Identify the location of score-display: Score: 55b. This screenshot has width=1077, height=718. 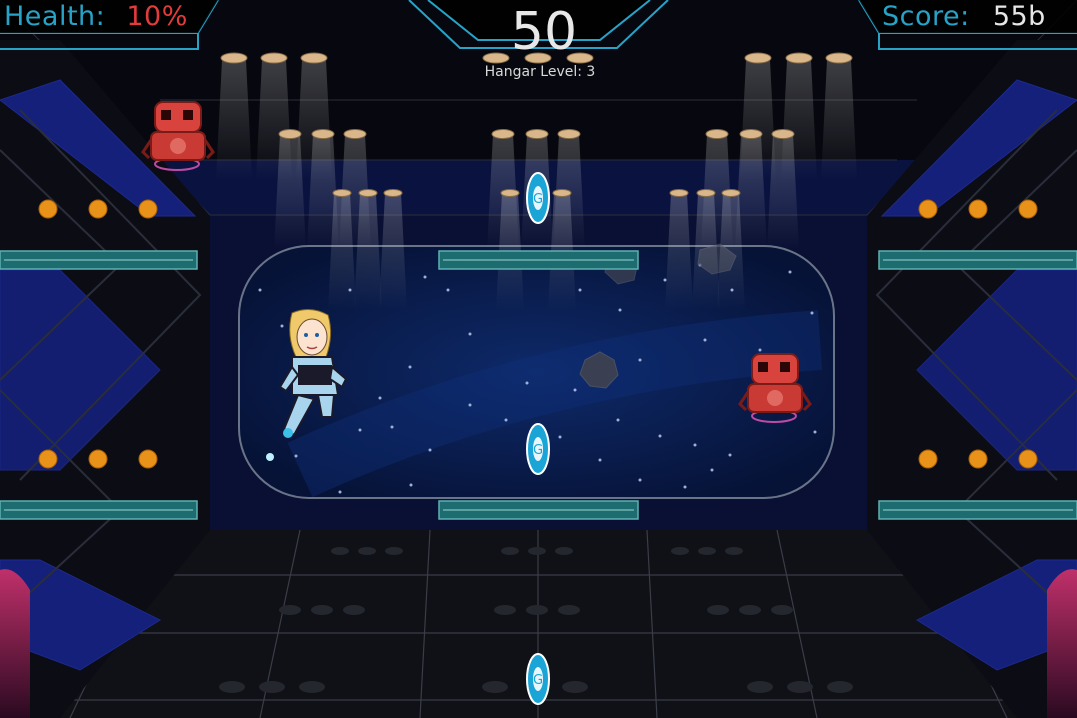
(964, 16).